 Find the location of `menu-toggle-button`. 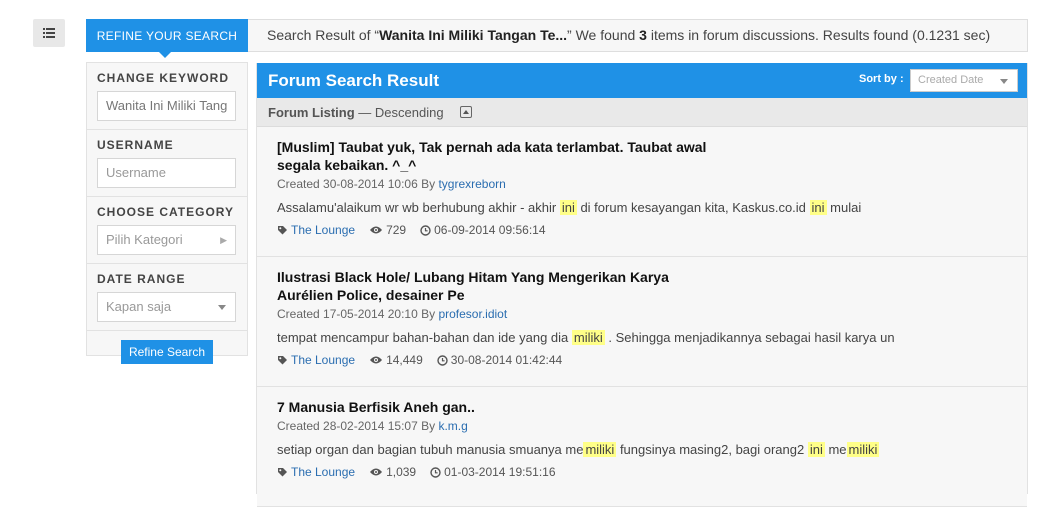

menu-toggle-button is located at coordinates (49, 33).